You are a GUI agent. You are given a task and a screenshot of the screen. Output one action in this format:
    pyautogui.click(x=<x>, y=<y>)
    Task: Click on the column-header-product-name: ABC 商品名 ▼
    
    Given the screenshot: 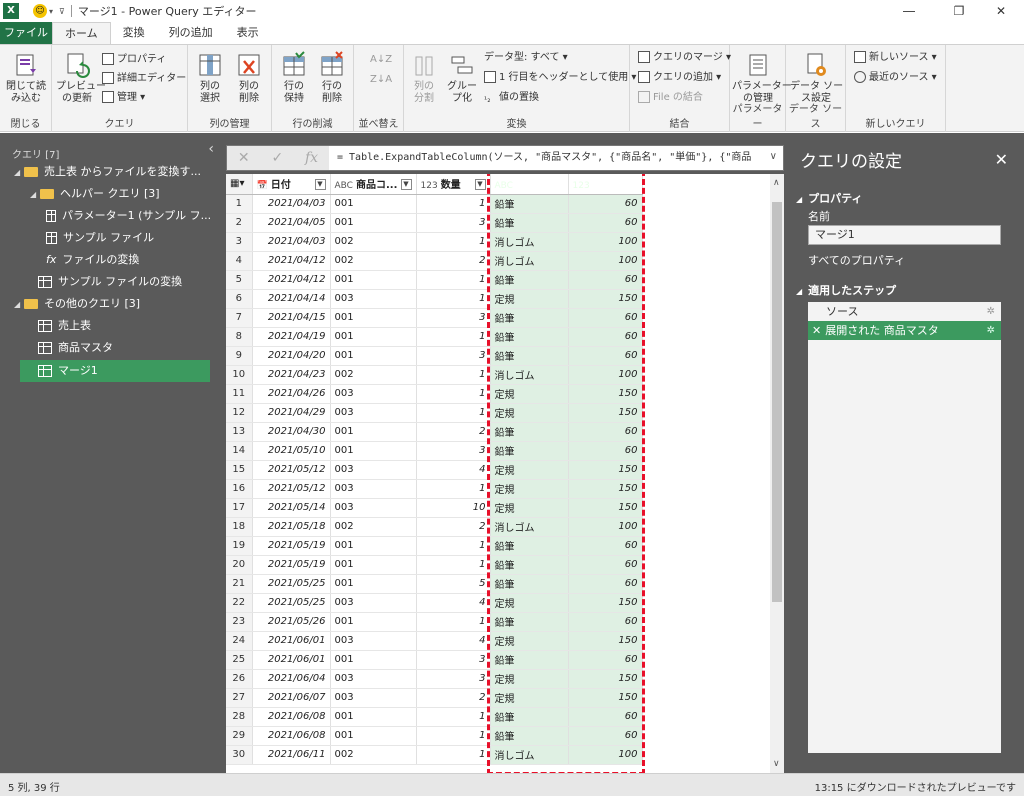 What is the action you would take?
    pyautogui.click(x=529, y=184)
    